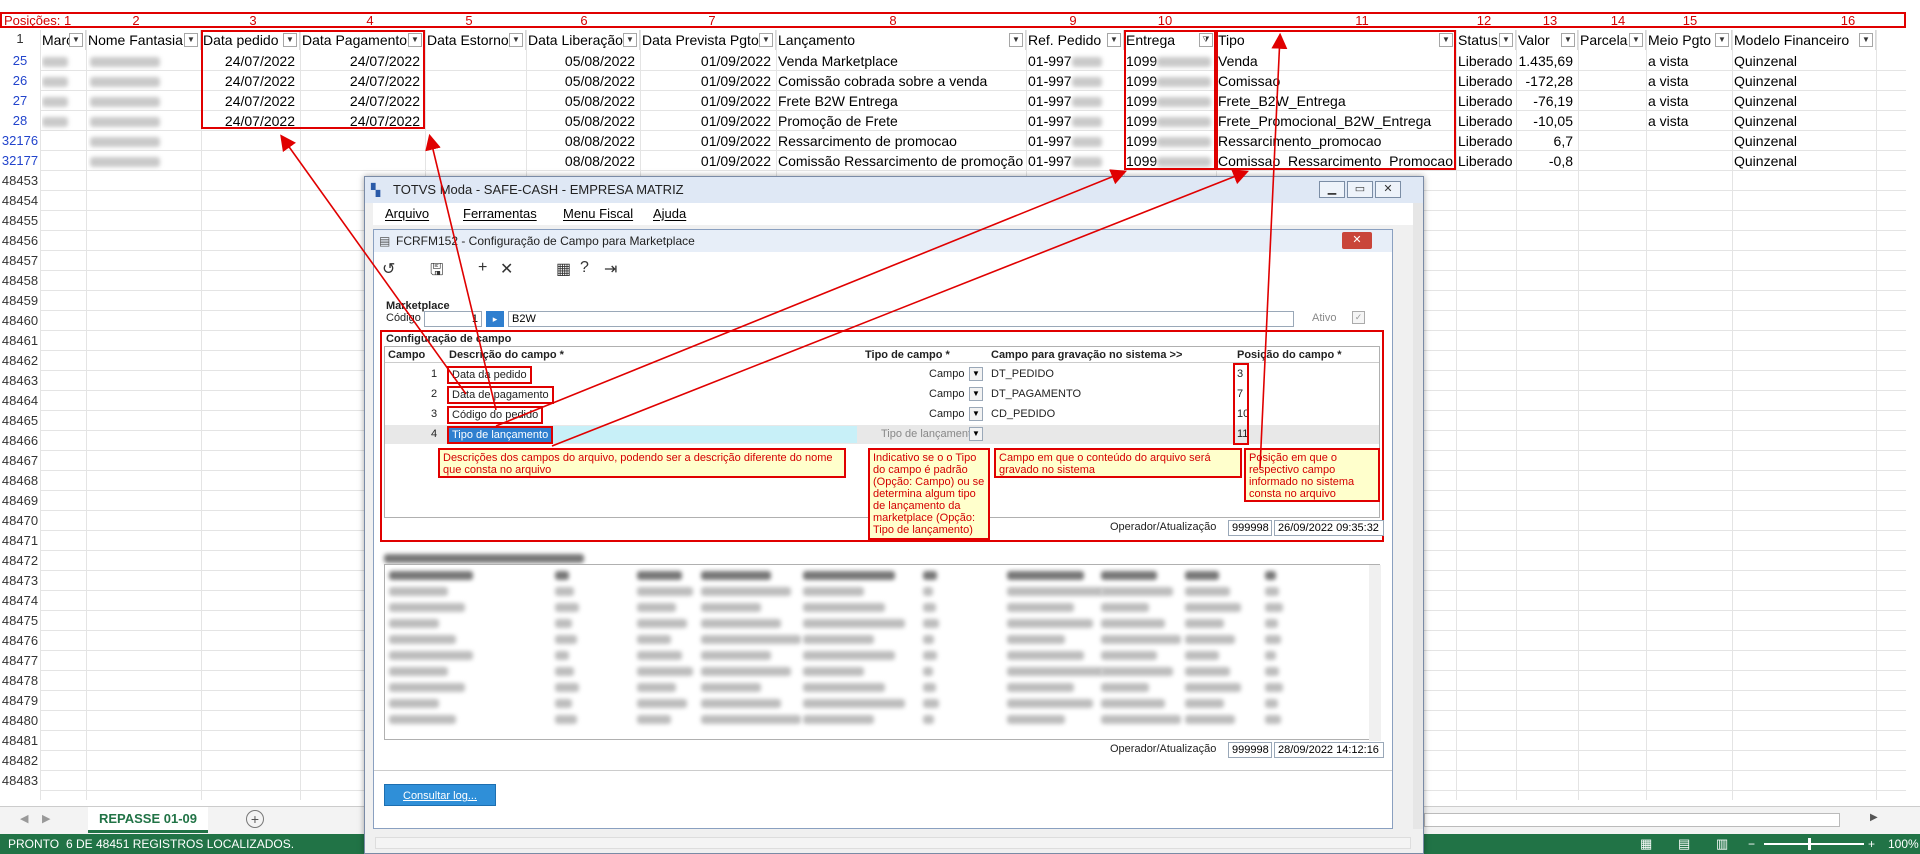 The image size is (1920, 854). I want to click on config-descricao: Data da pedido, so click(489, 375).